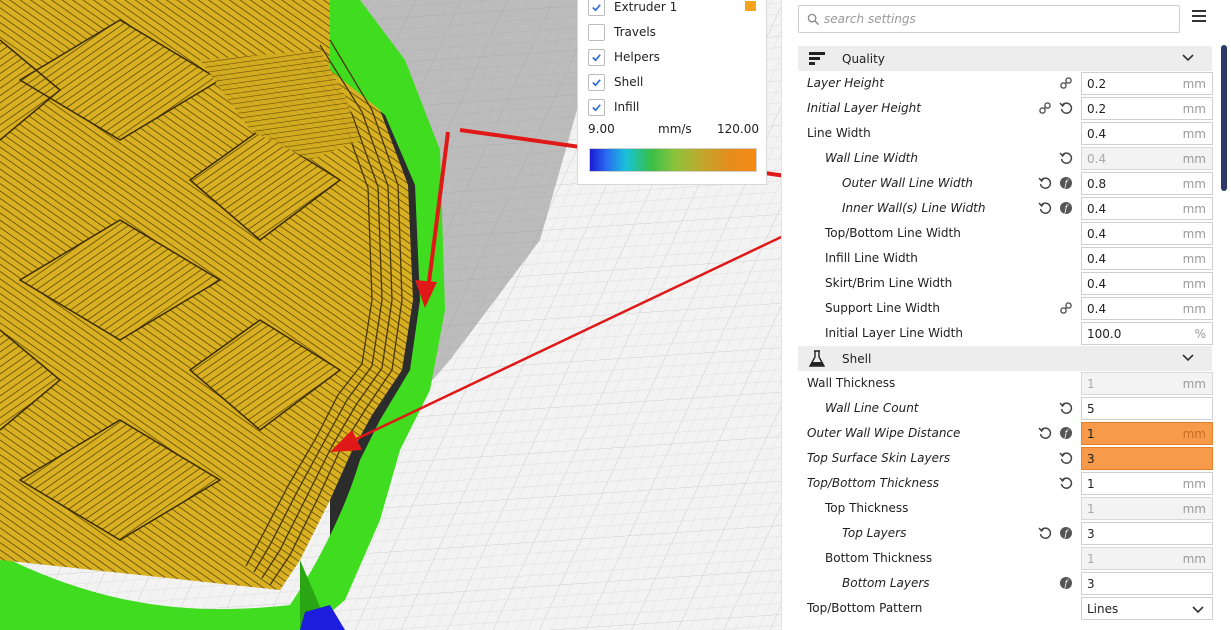 The image size is (1231, 630). Describe the element at coordinates (1005, 83) in the screenshot. I see `setting-row-layer-height: Layer Height 0.2 mm` at that location.